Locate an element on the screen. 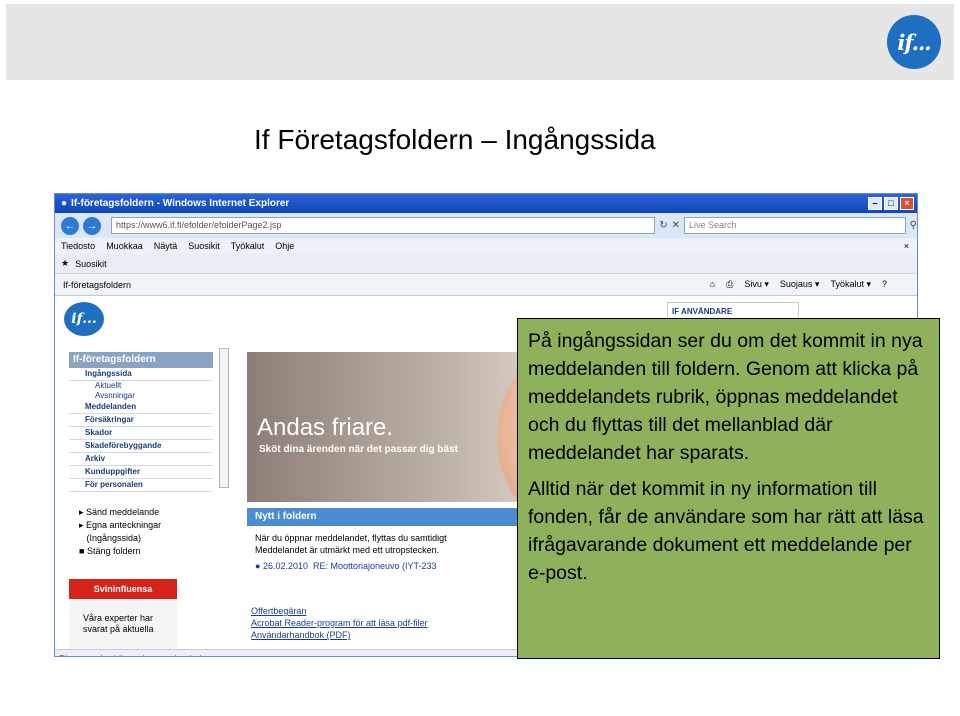  menu-nayta: Näytä is located at coordinates (166, 246).